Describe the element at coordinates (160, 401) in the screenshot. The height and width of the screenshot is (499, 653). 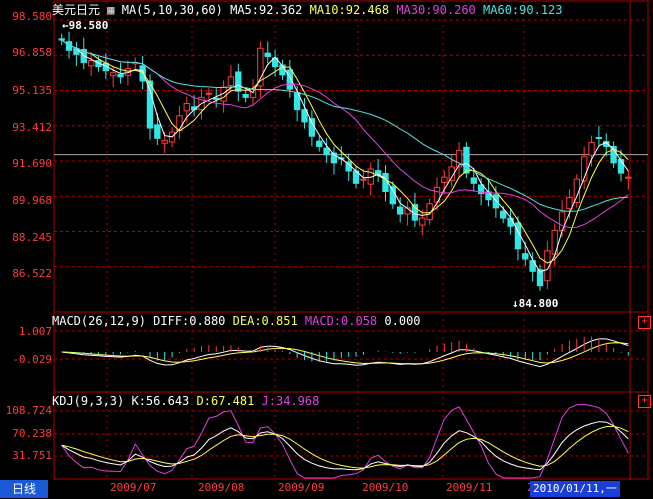
I see `kdj-k: K:56.643` at that location.